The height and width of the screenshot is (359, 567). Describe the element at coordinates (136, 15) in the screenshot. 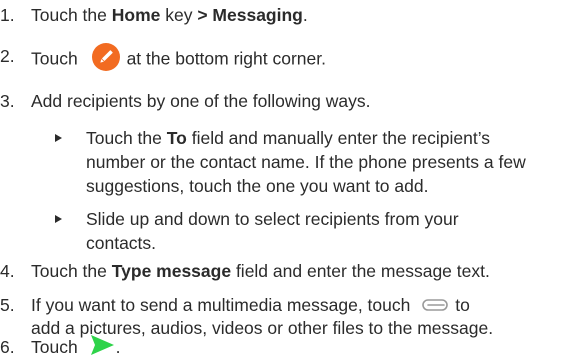

I see `home-key-label: Home` at that location.